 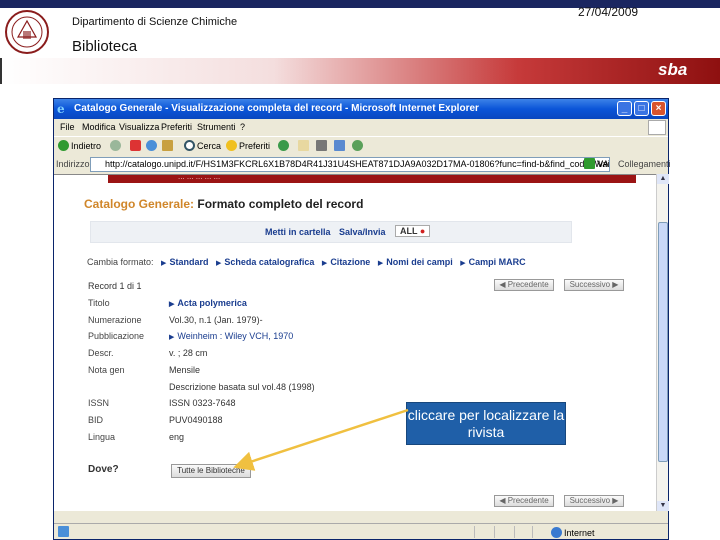 What do you see at coordinates (657, 127) in the screenshot?
I see `windows-flag-icon` at bounding box center [657, 127].